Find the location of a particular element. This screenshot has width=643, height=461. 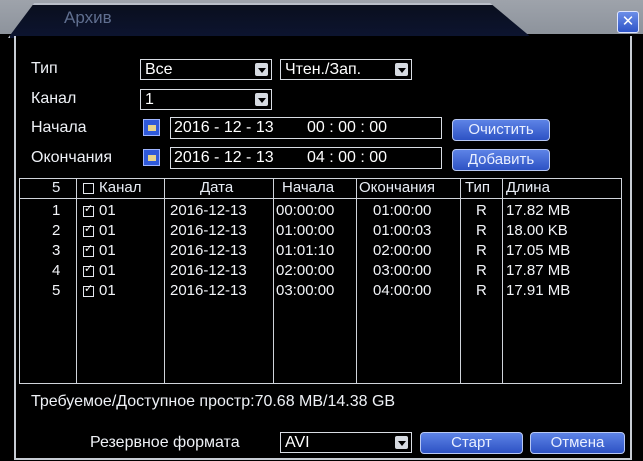

add-button: Добавить is located at coordinates (501, 160).